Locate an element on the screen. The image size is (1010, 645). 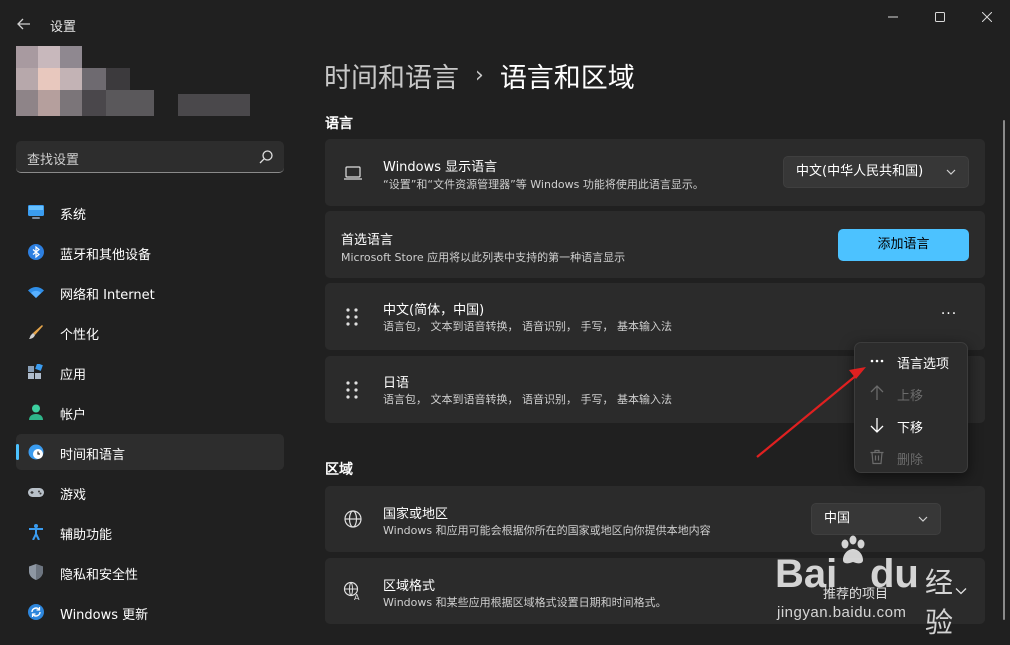
back-button is located at coordinates (24, 24).